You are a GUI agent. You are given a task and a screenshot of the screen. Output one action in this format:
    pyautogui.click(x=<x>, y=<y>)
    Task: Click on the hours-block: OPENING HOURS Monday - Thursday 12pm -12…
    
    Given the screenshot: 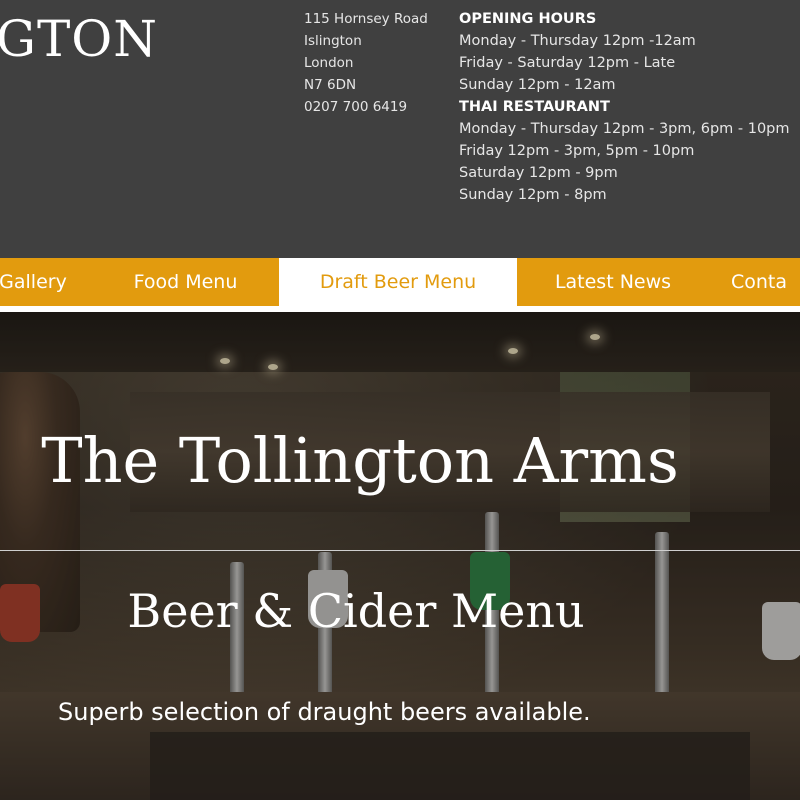 What is the action you would take?
    pyautogui.click(x=629, y=107)
    